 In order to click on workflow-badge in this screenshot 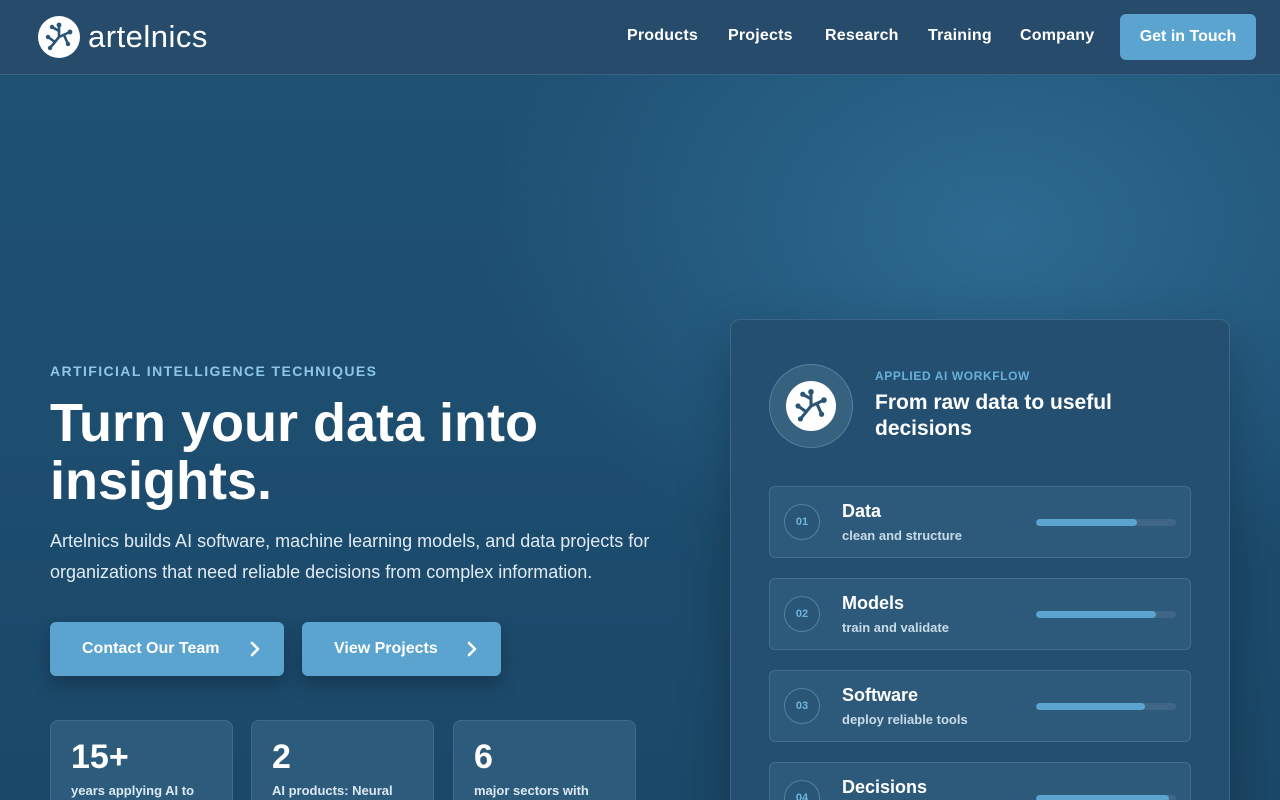, I will do `click(811, 406)`.